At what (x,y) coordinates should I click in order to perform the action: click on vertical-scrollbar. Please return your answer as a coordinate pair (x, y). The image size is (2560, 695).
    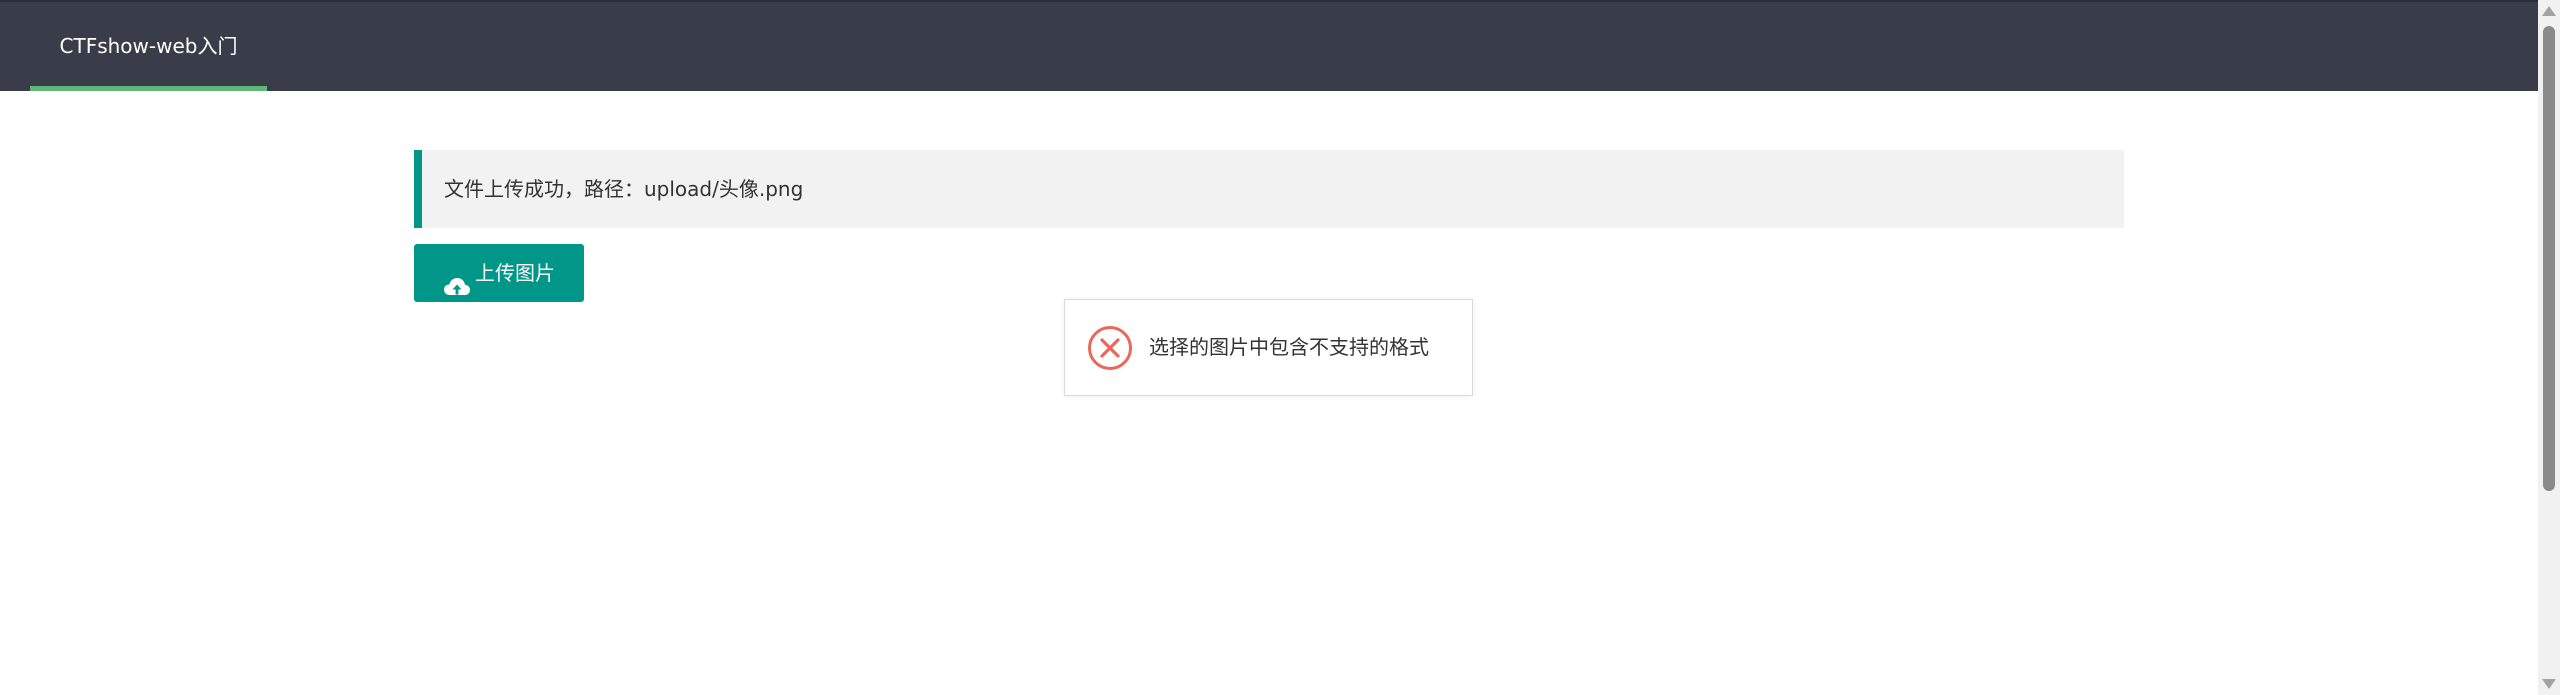
    Looking at the image, I should click on (2549, 347).